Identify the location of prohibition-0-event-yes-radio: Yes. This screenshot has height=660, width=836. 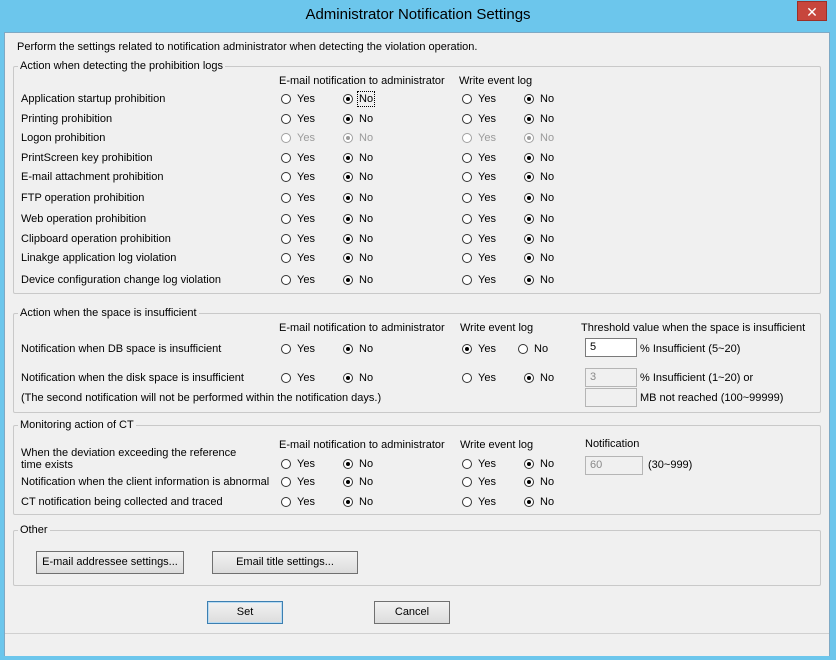
(479, 99).